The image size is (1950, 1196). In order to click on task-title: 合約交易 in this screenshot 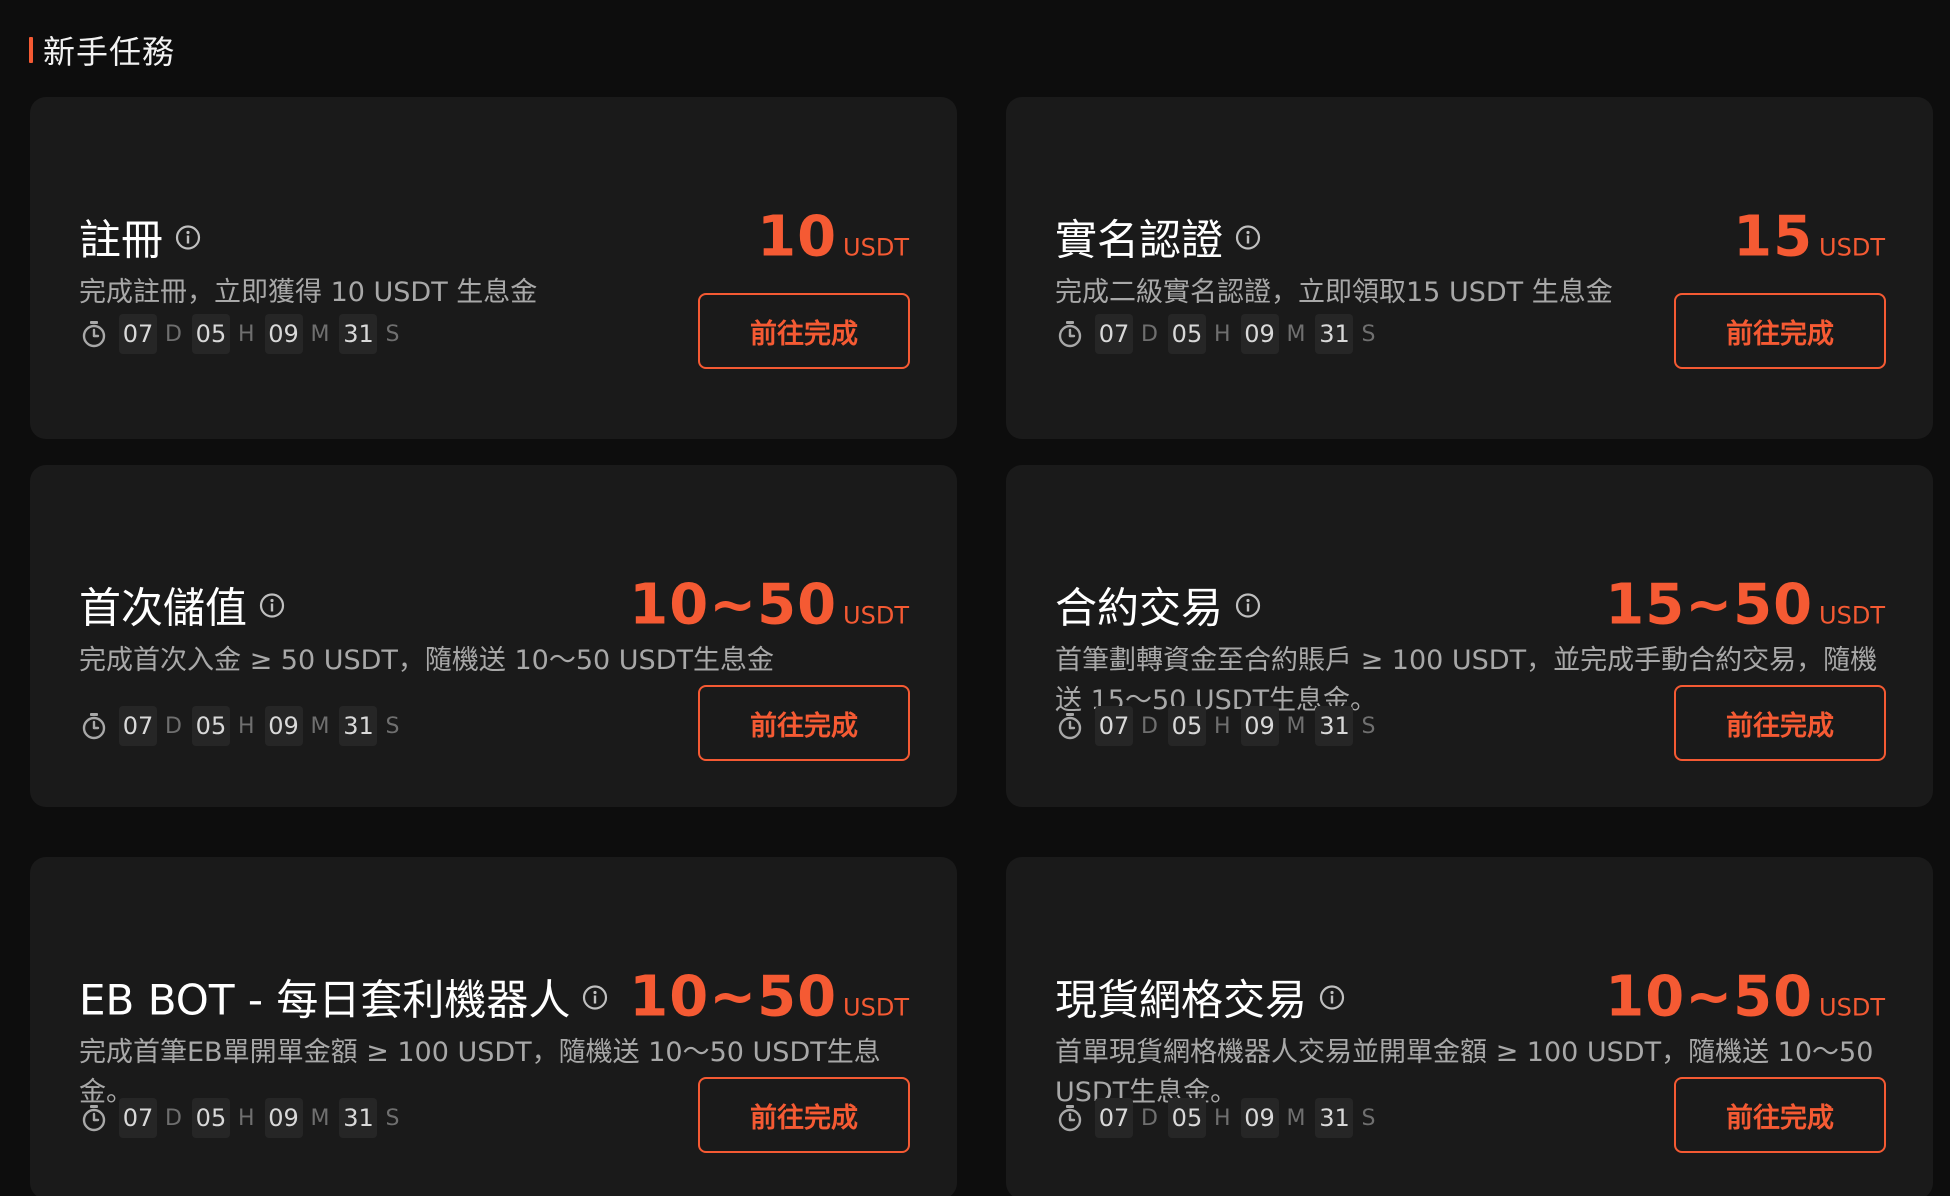, I will do `click(1139, 608)`.